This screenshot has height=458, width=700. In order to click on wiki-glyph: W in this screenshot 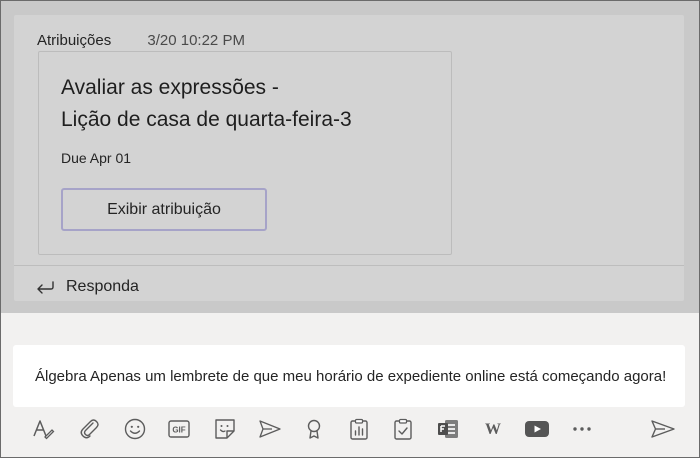, I will do `click(493, 429)`.